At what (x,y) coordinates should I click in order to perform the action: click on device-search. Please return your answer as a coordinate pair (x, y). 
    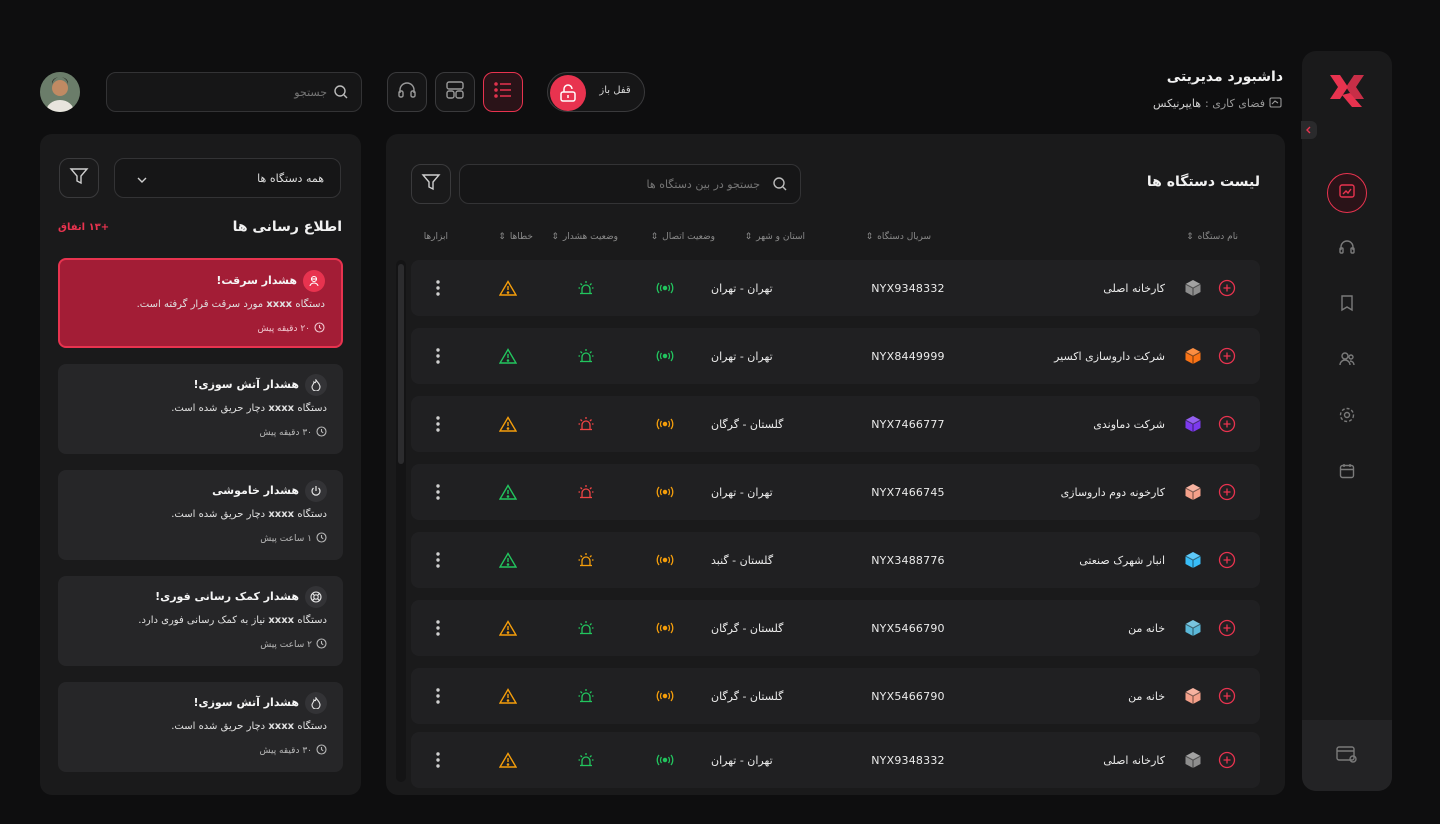
    Looking at the image, I should click on (630, 184).